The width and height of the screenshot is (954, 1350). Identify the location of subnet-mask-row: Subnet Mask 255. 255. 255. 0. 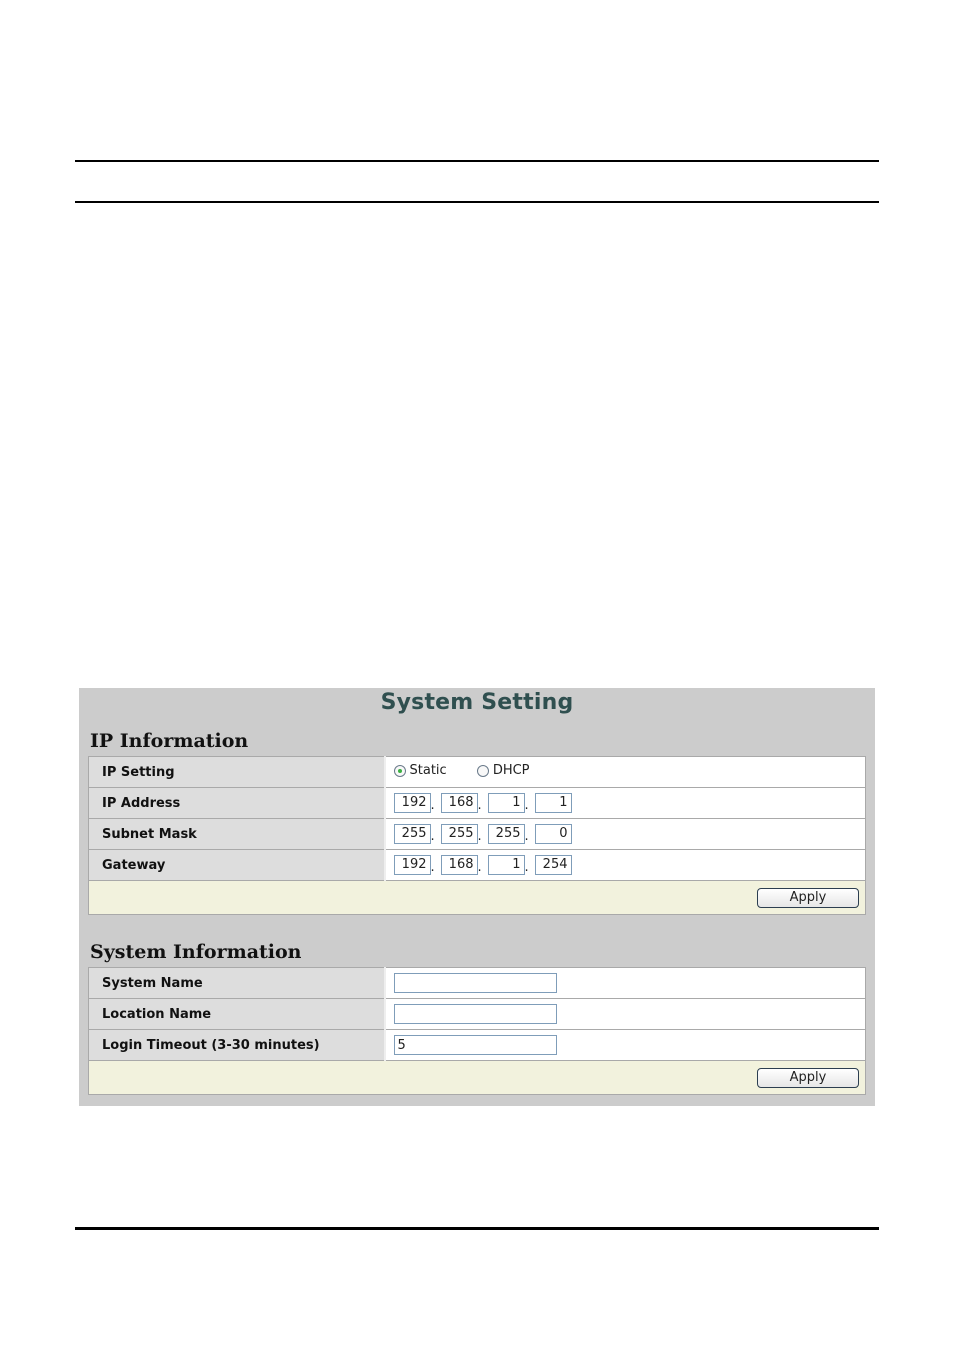
(477, 834).